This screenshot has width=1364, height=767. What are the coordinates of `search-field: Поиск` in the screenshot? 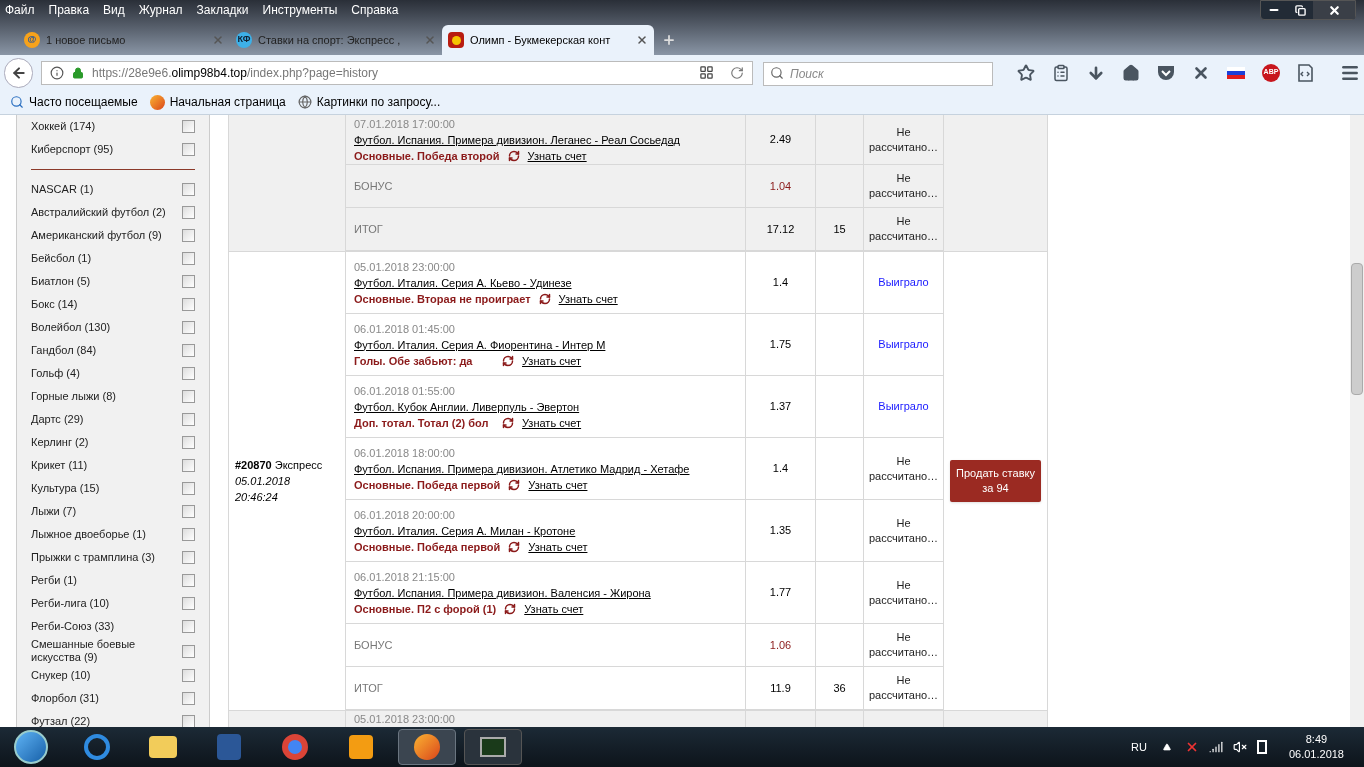 It's located at (878, 73).